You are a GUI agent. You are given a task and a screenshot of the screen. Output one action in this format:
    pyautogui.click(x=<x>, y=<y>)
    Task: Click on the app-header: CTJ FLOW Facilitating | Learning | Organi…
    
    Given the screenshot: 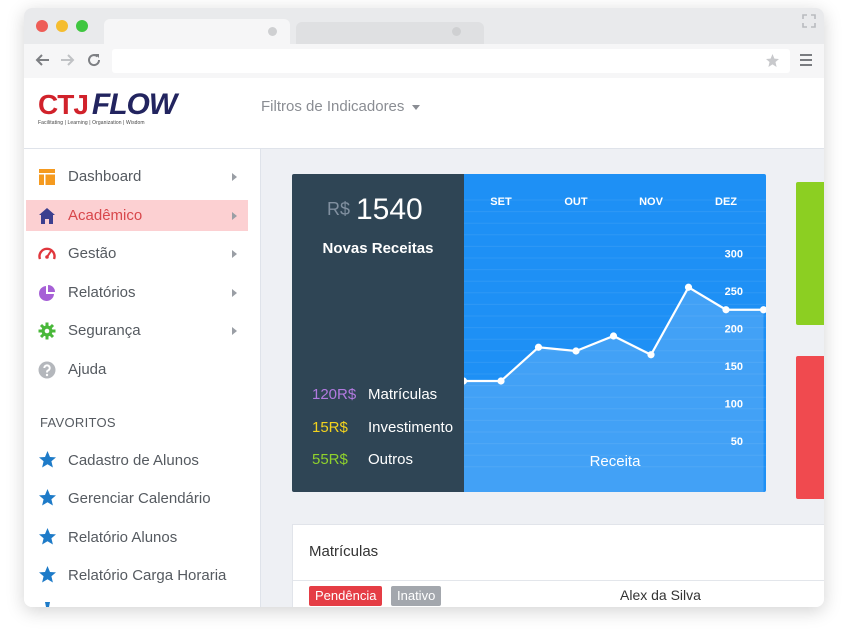 What is the action you would take?
    pyautogui.click(x=424, y=113)
    